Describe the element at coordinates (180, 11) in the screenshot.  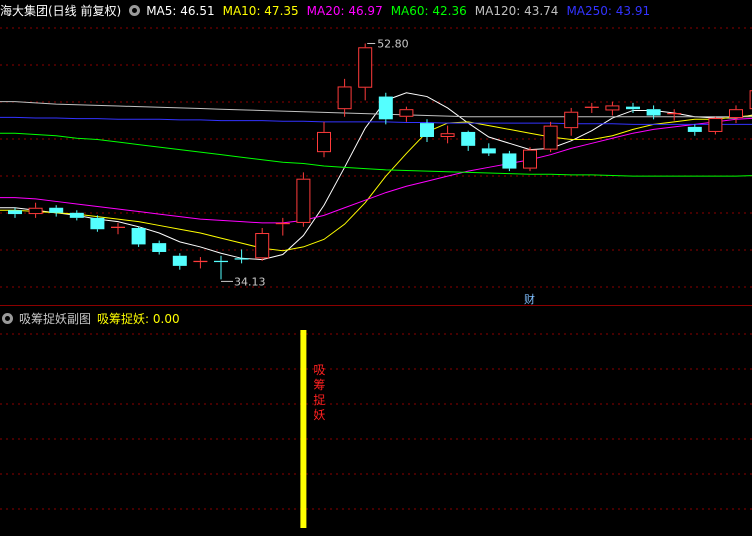
I see `ma-label: MA5: 46.51` at that location.